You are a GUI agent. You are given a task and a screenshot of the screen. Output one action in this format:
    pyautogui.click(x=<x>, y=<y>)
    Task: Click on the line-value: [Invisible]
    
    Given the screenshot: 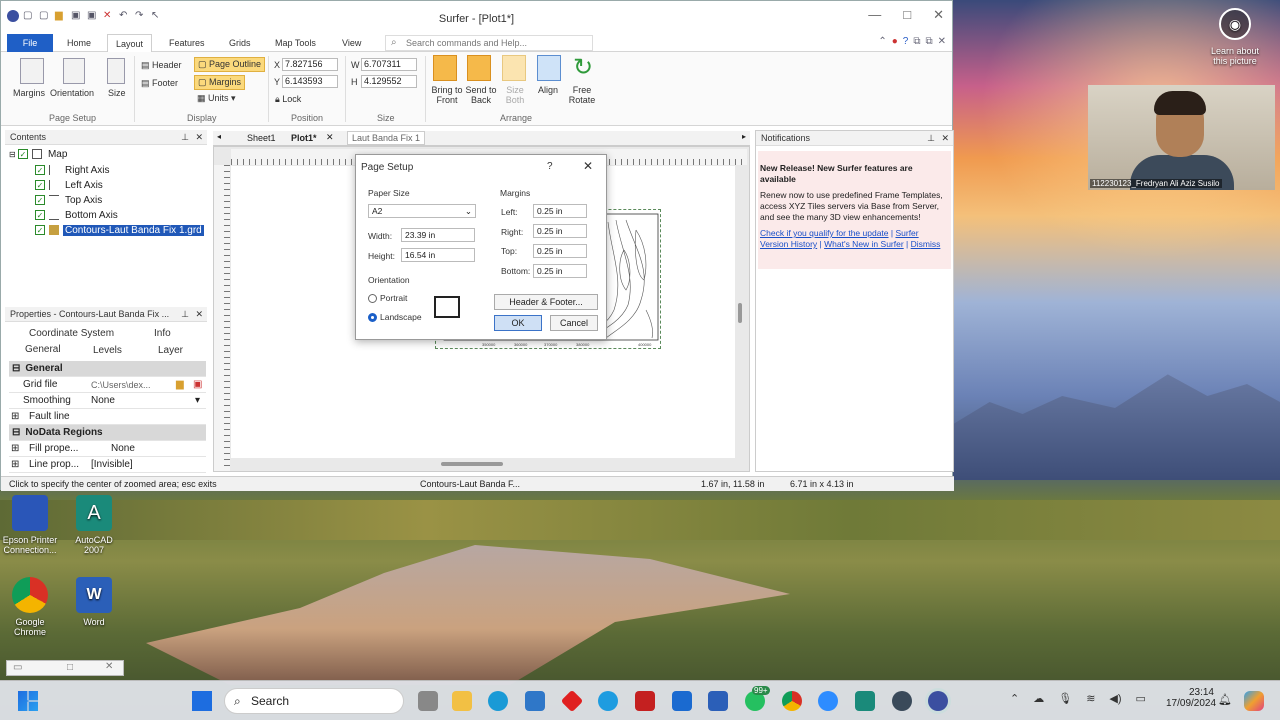 What is the action you would take?
    pyautogui.click(x=112, y=465)
    